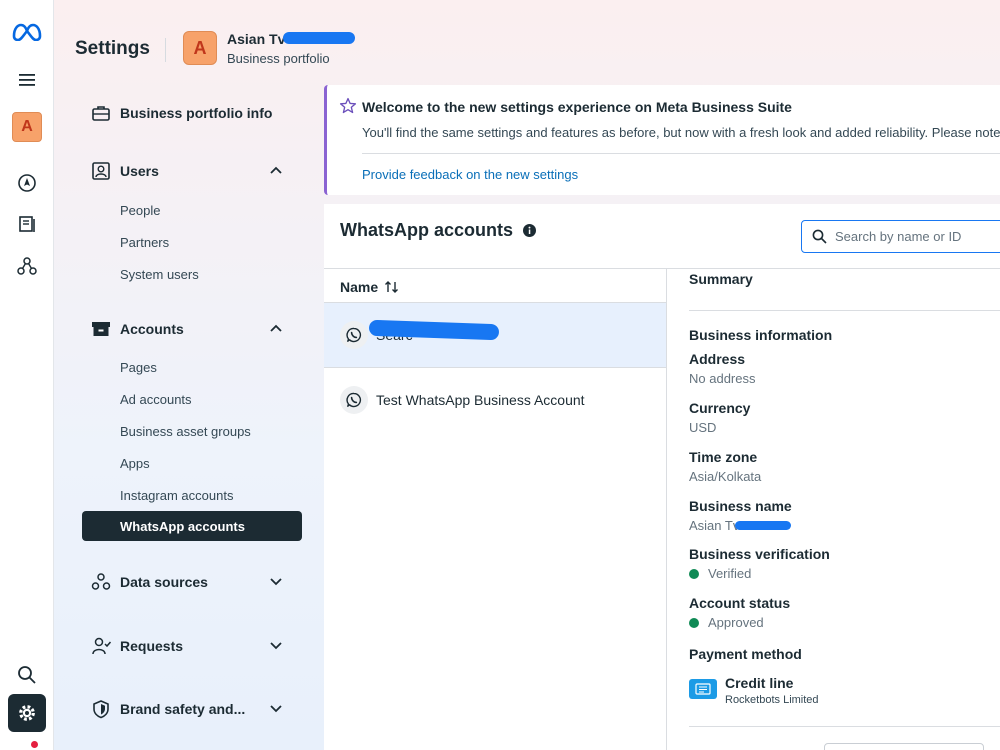  I want to click on left-rail: A, so click(27, 375).